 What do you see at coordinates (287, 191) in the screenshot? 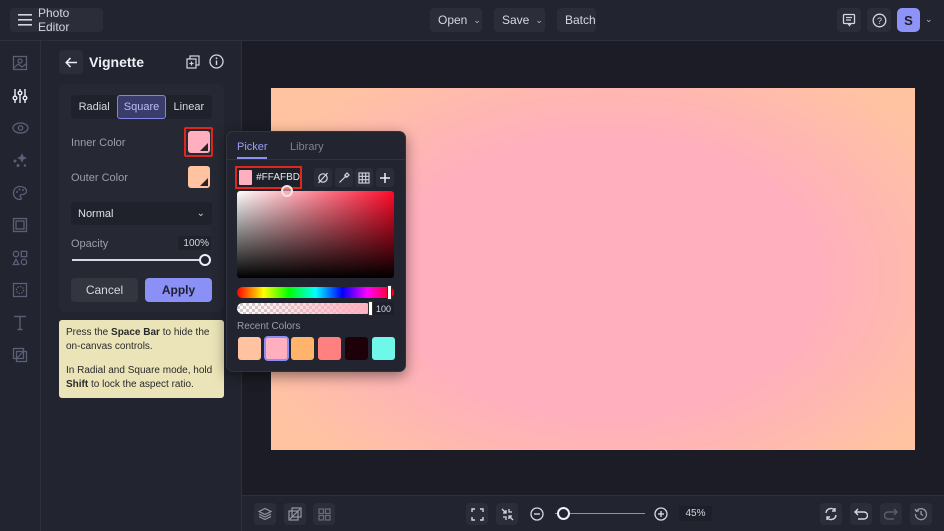
I see `saturation-value-thumb` at bounding box center [287, 191].